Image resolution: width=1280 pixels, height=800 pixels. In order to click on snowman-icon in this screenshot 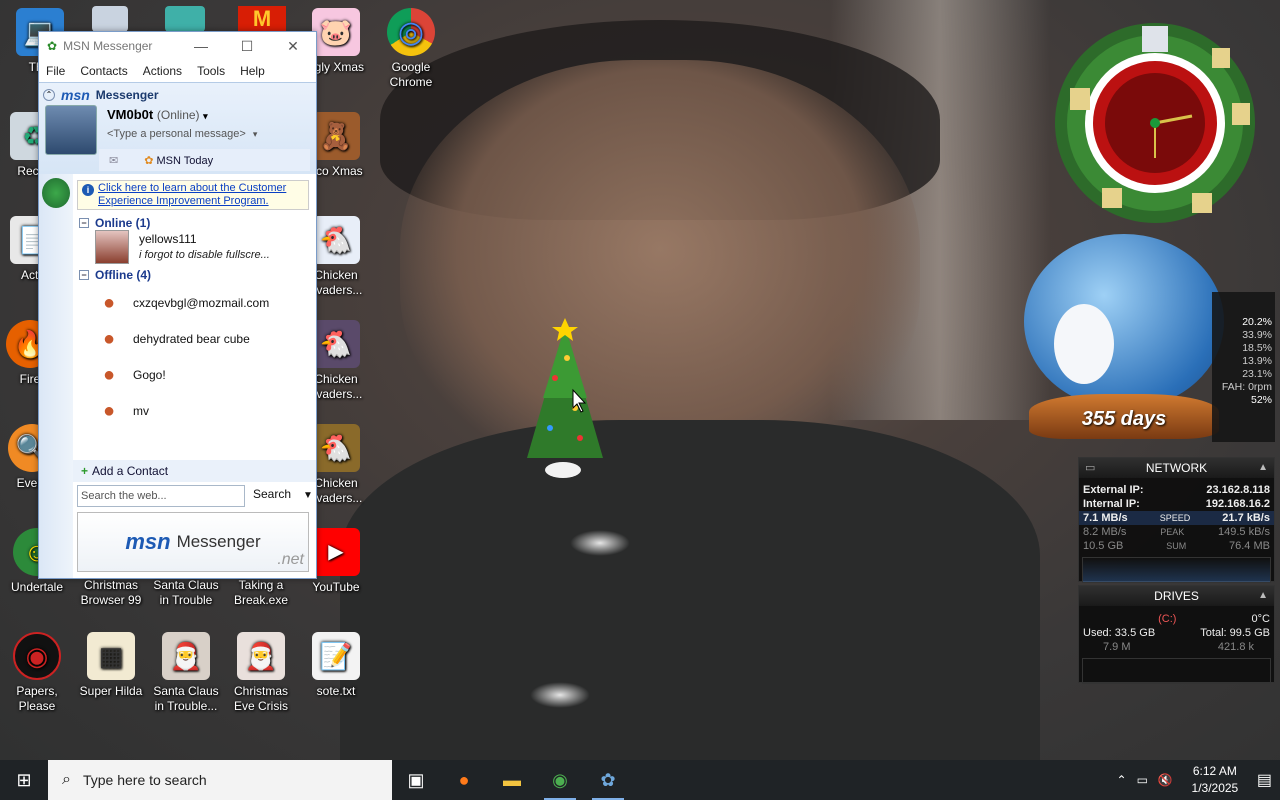, I will do `click(1084, 344)`.